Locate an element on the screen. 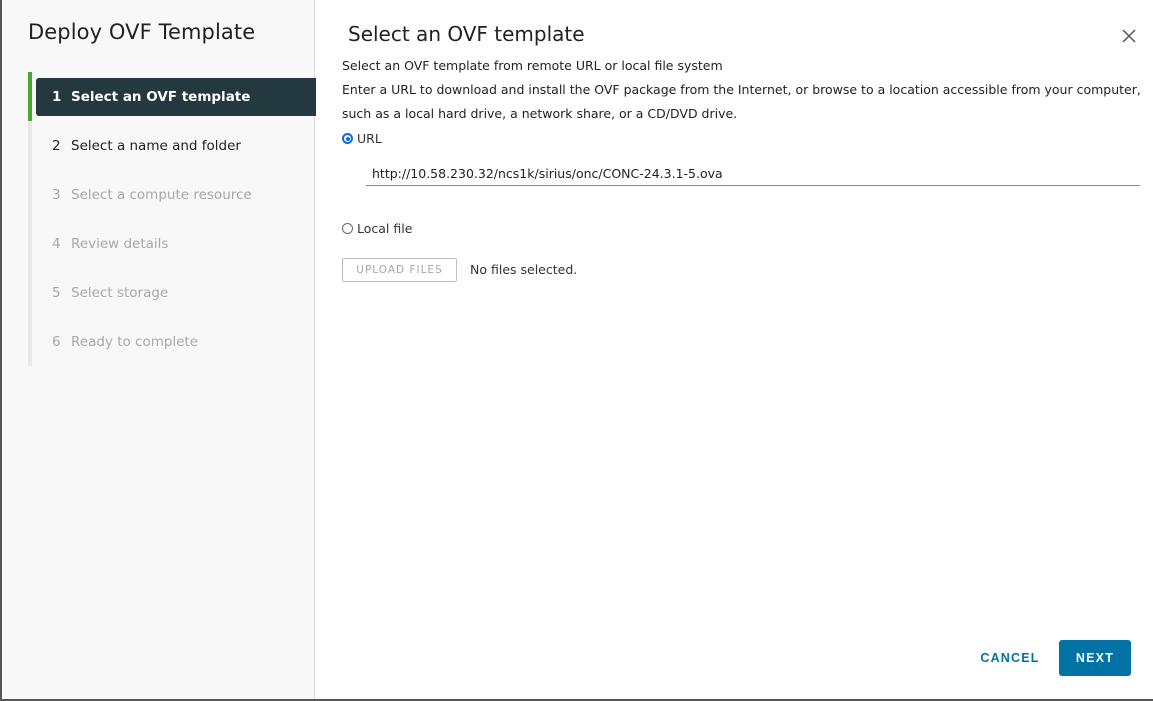 The image size is (1153, 701). step-review-details: 4 Review details is located at coordinates (176, 244).